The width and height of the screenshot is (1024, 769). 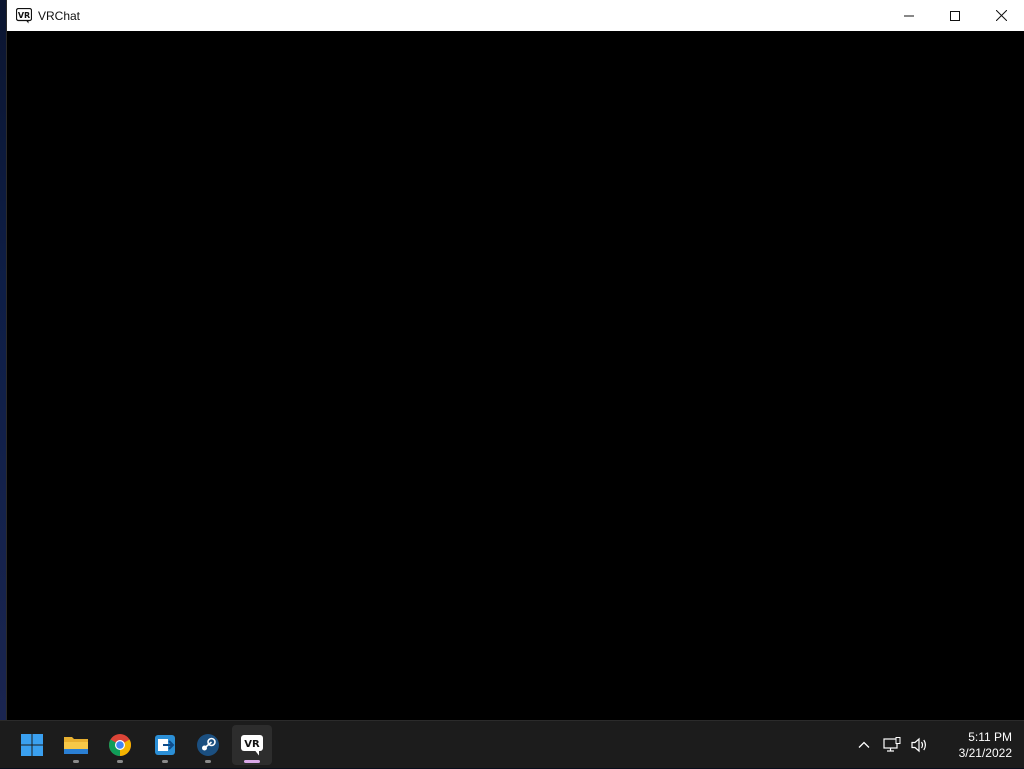 I want to click on windows-start-icon, so click(x=32, y=745).